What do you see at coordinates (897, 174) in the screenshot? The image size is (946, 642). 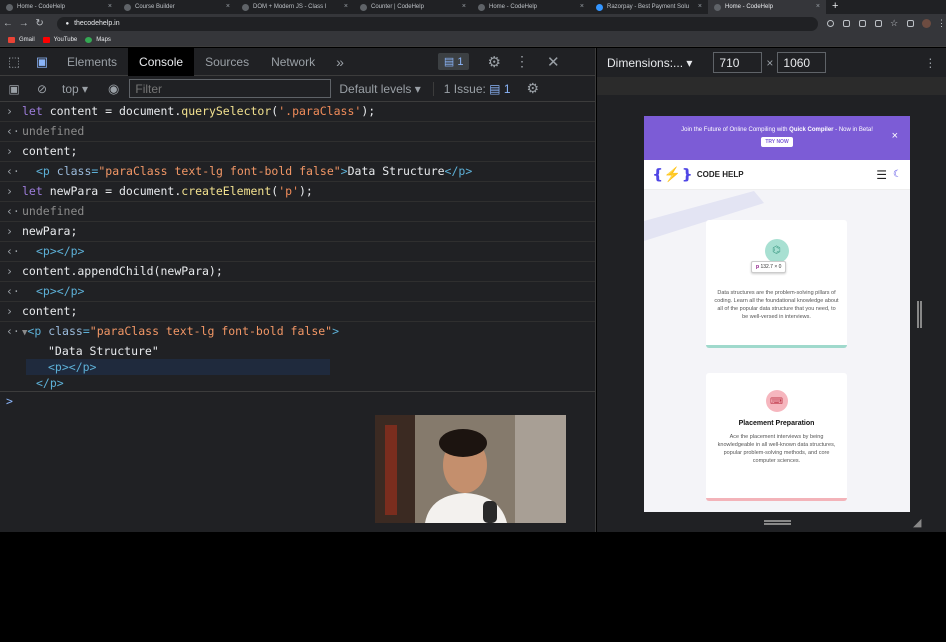 I see `dark-mode-icon: ☾` at bounding box center [897, 174].